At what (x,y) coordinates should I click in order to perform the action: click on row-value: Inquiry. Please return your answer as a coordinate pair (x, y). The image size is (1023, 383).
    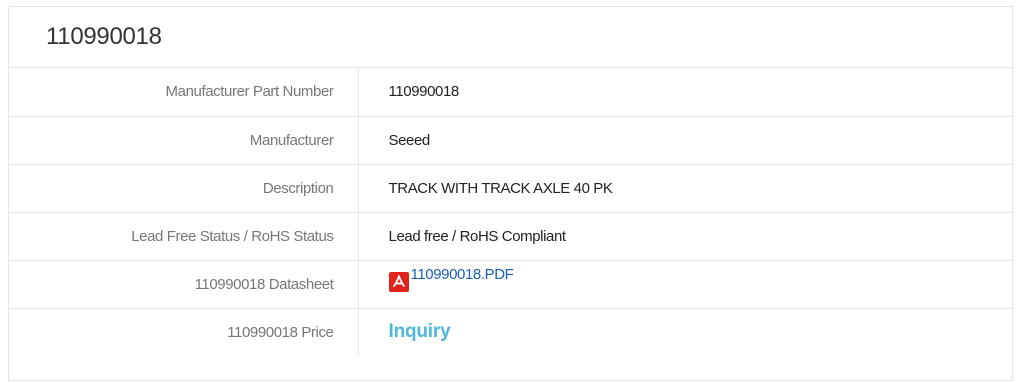
    Looking at the image, I should click on (685, 332).